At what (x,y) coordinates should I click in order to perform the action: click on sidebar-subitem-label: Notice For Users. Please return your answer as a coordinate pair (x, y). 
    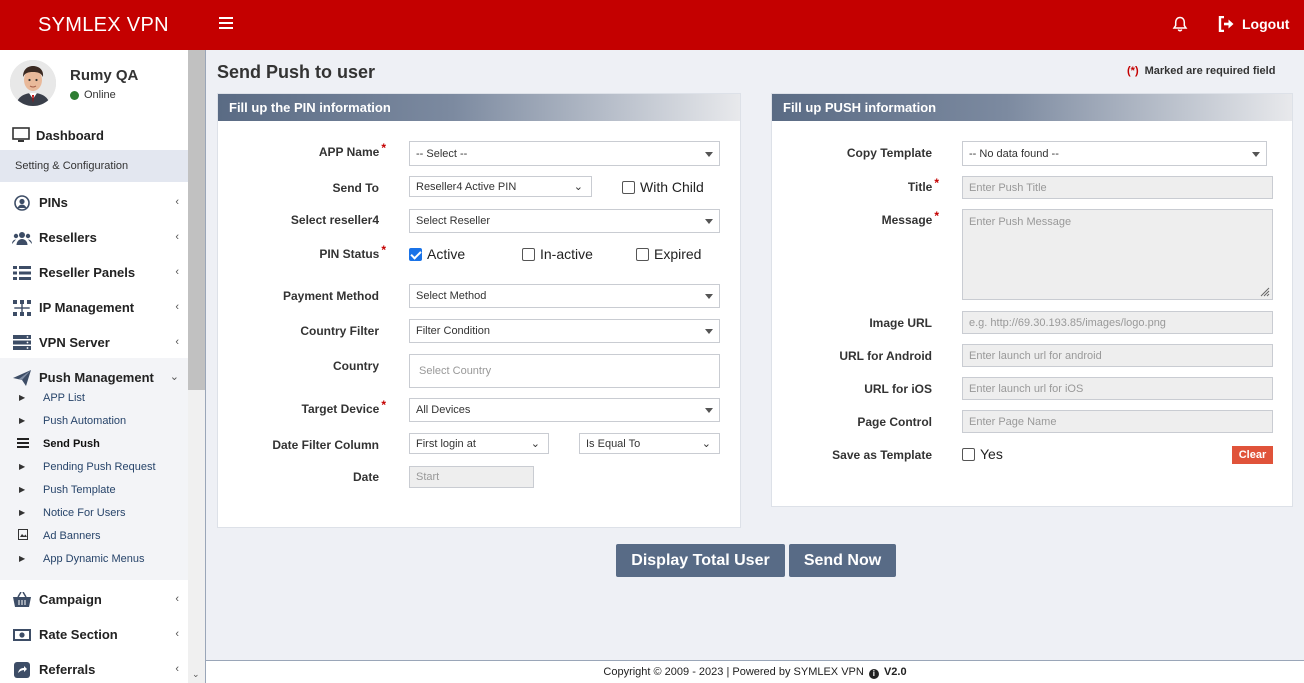
    Looking at the image, I should click on (84, 512).